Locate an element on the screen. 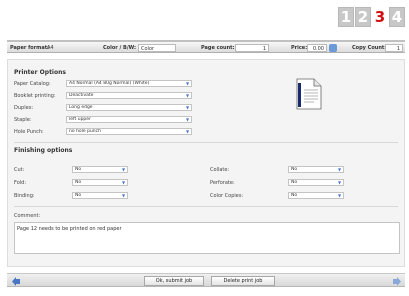  hole-punch-value: no hole punch is located at coordinates (85, 131).